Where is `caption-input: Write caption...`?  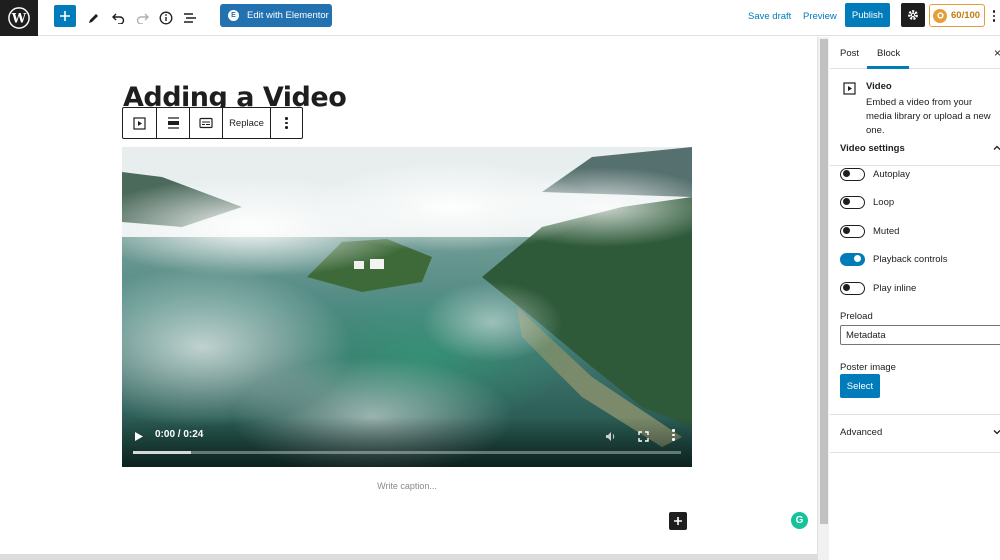
caption-input: Write caption... is located at coordinates (407, 486).